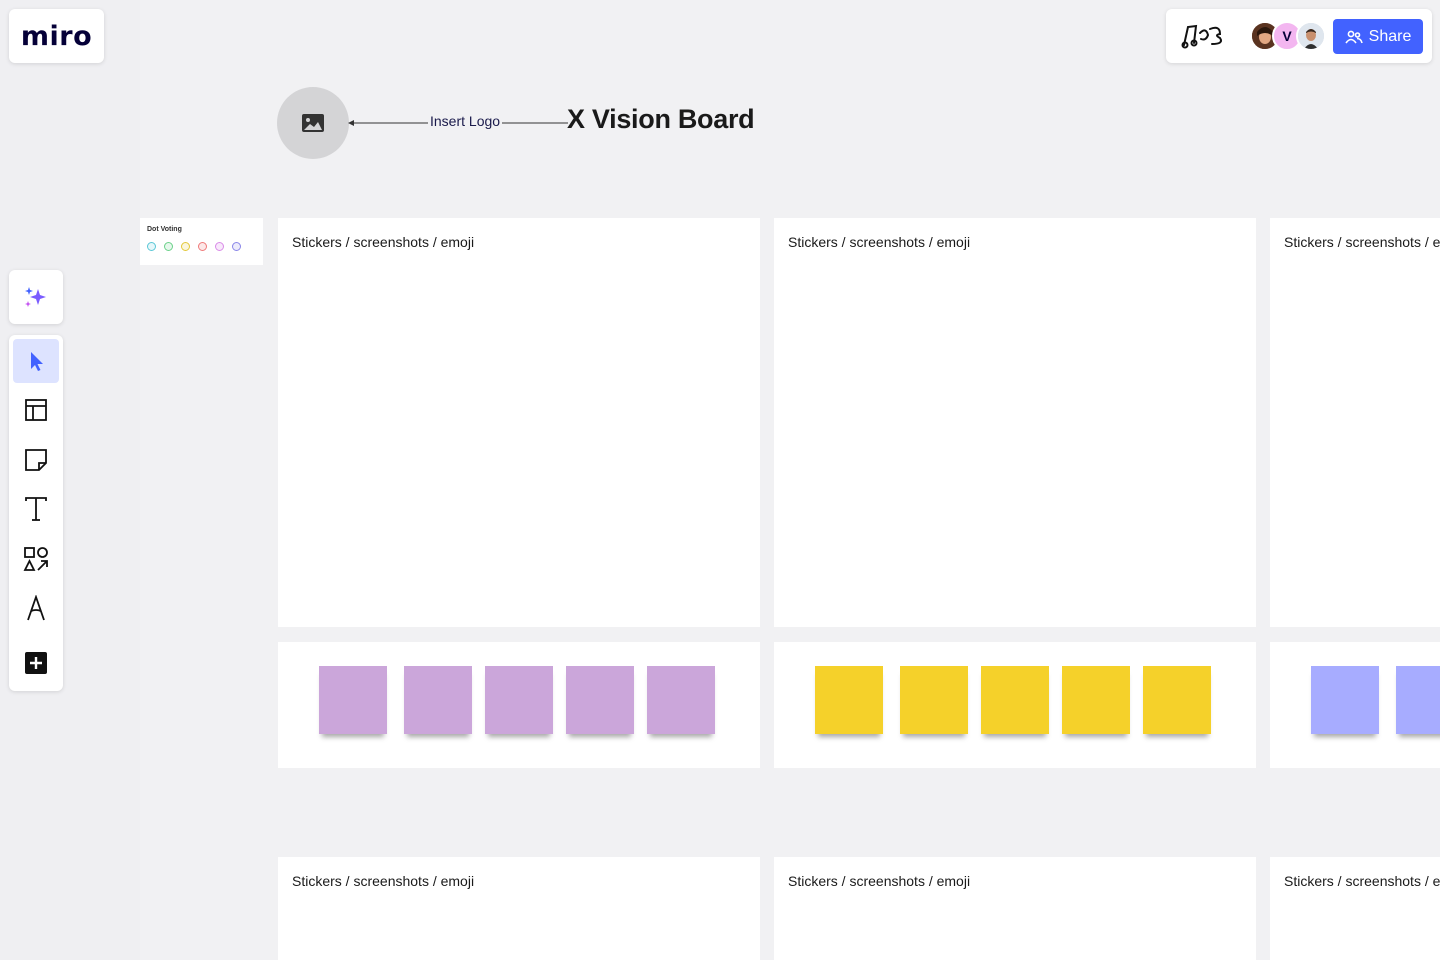  Describe the element at coordinates (465, 121) in the screenshot. I see `insert-logo-label: Insert Logo` at that location.